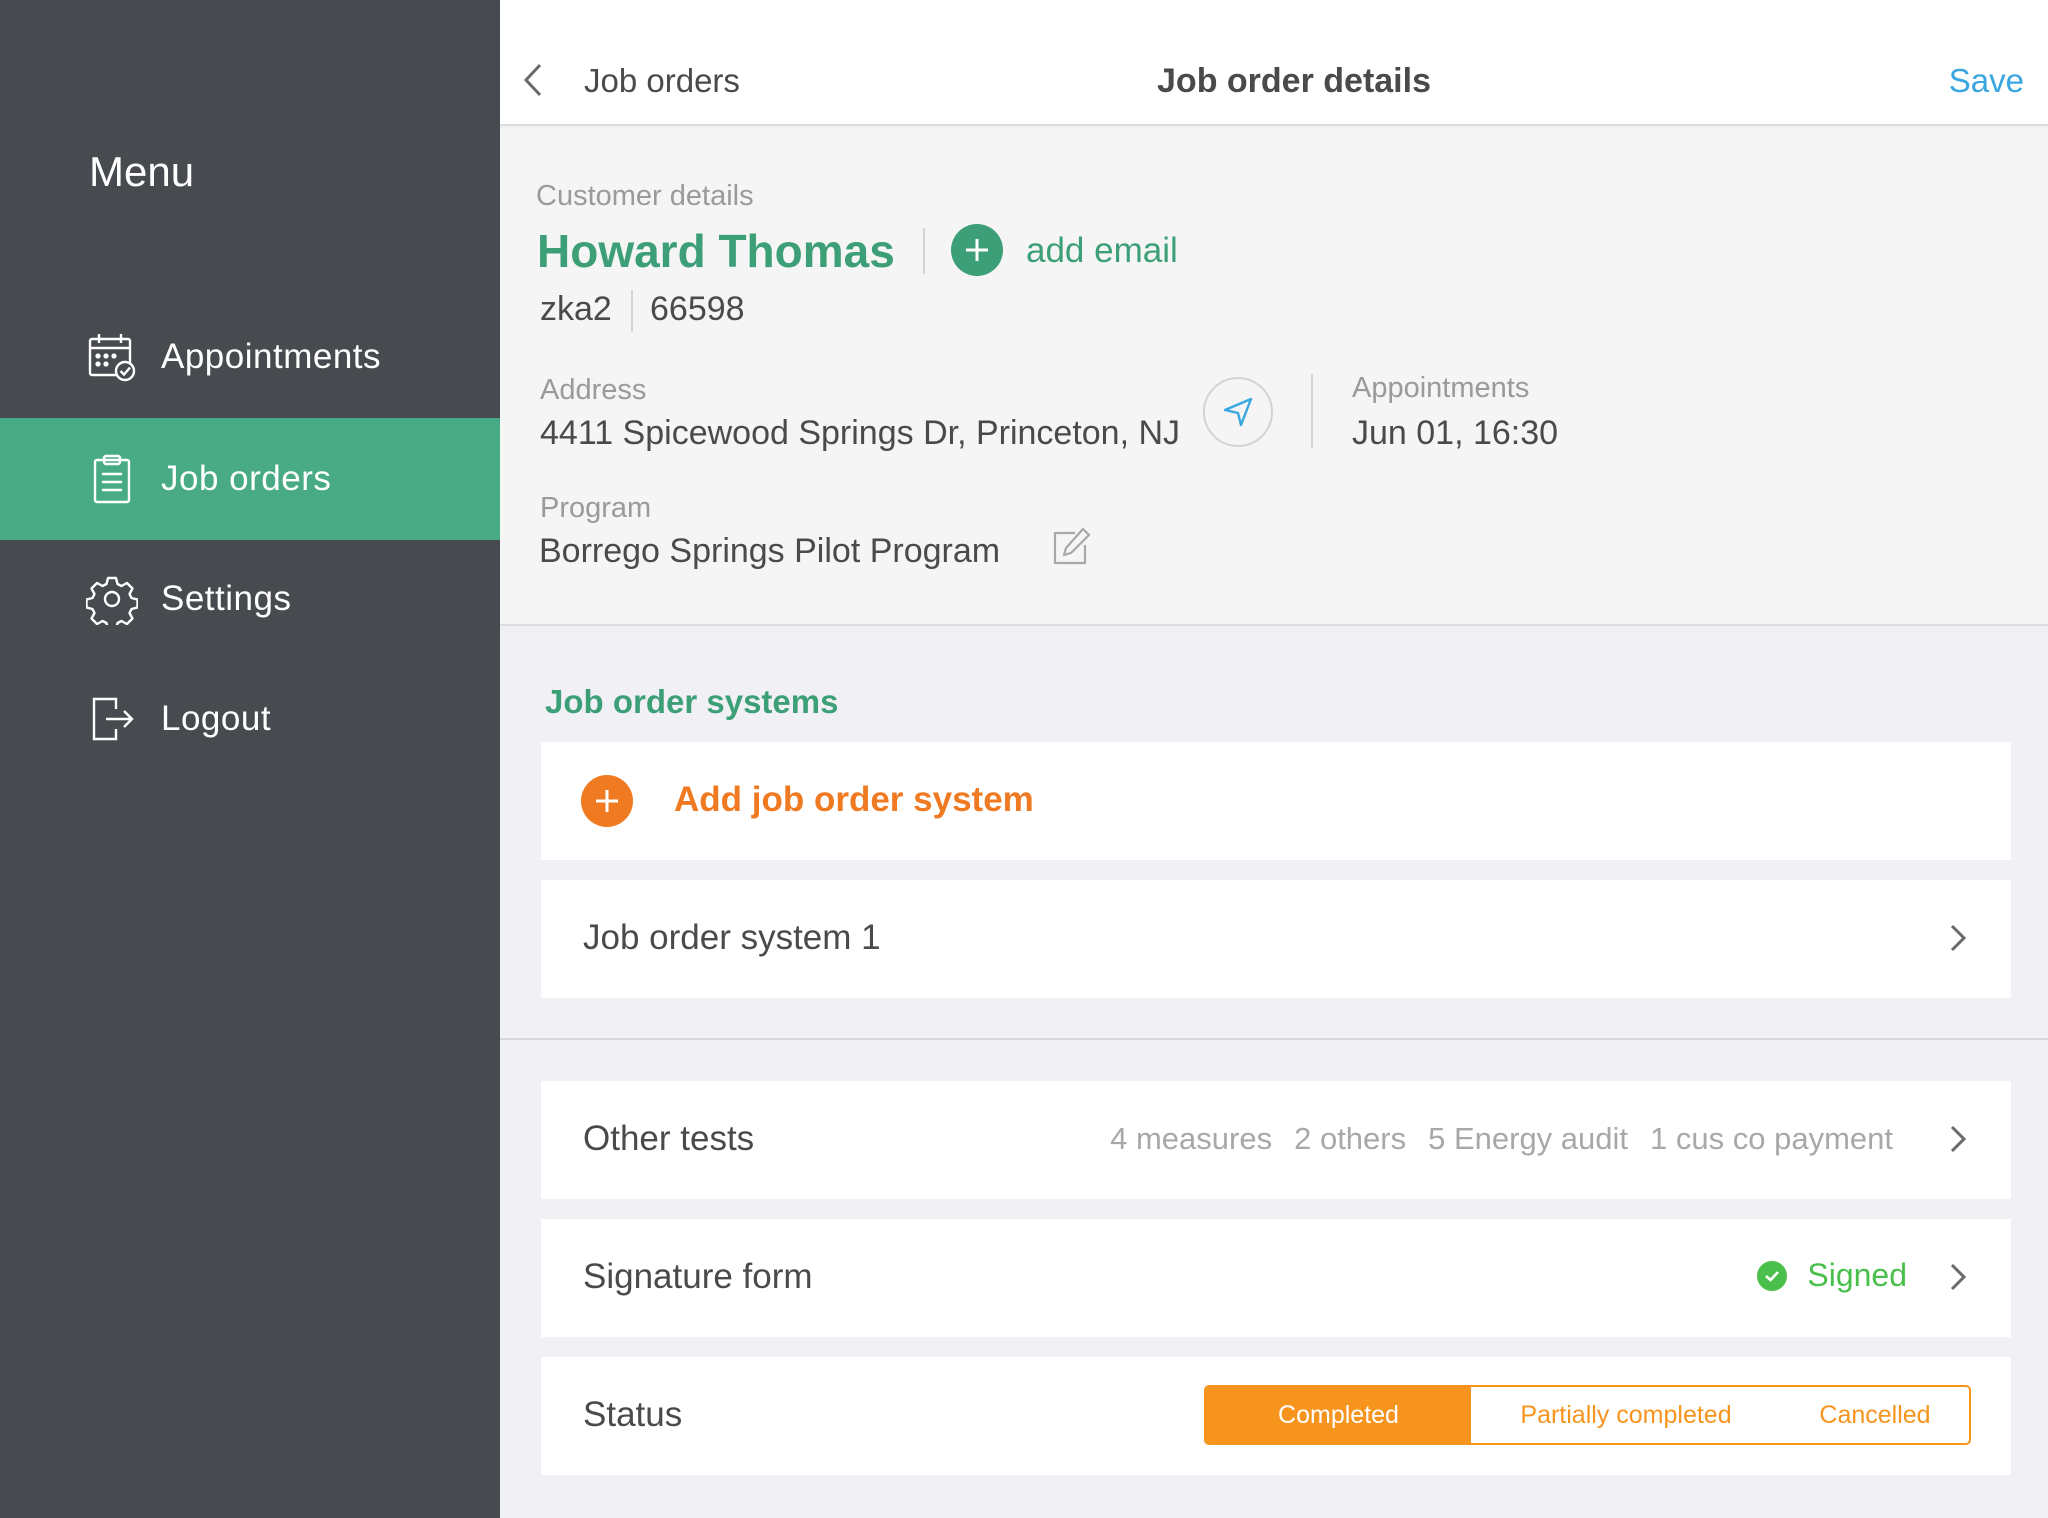 The height and width of the screenshot is (1518, 2048). What do you see at coordinates (1338, 1415) in the screenshot?
I see `status-option-completed: Completed` at bounding box center [1338, 1415].